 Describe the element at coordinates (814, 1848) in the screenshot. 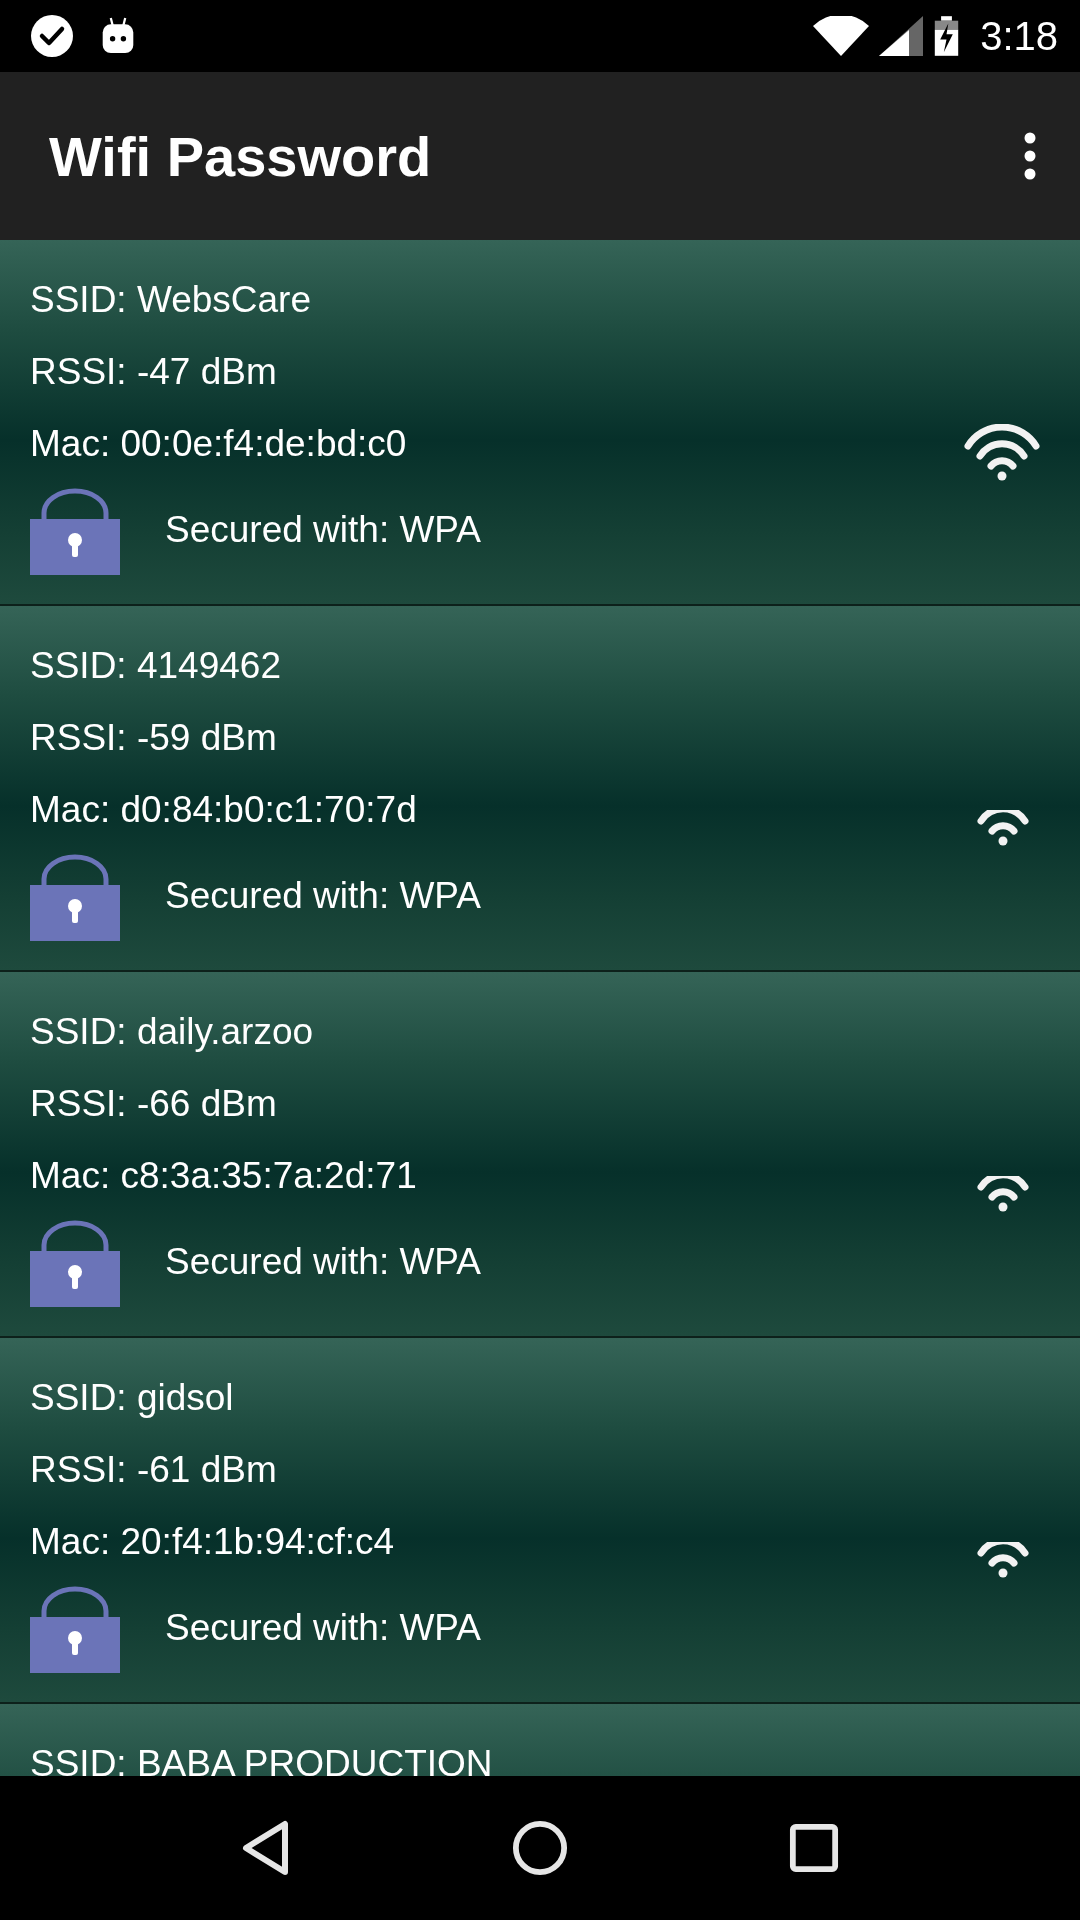

I see `recents-icon` at that location.